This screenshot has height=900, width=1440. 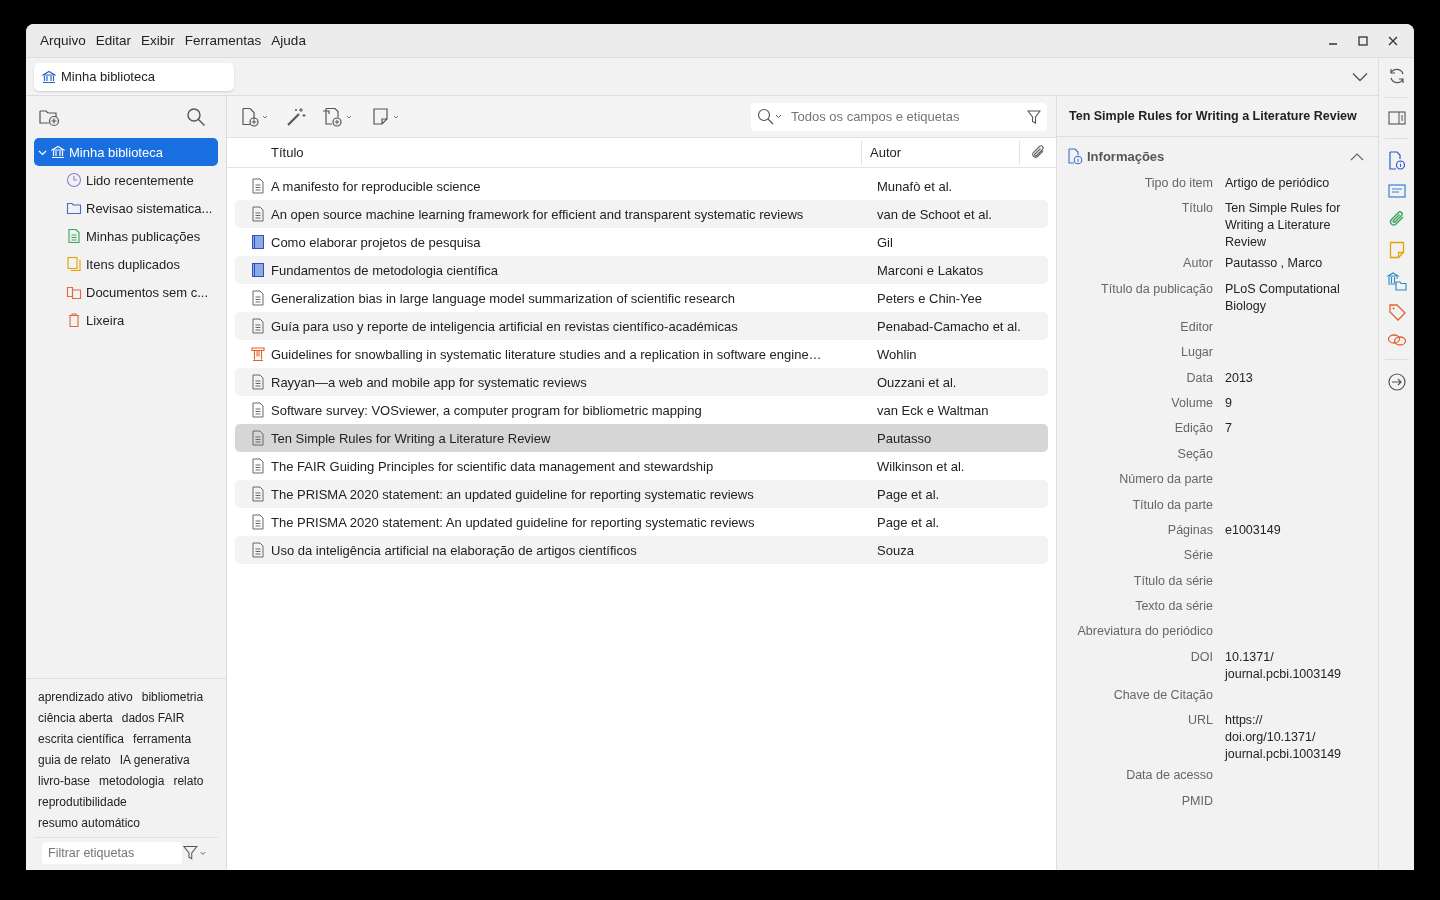 What do you see at coordinates (66, 40) in the screenshot?
I see `menu-item: Arquivo` at bounding box center [66, 40].